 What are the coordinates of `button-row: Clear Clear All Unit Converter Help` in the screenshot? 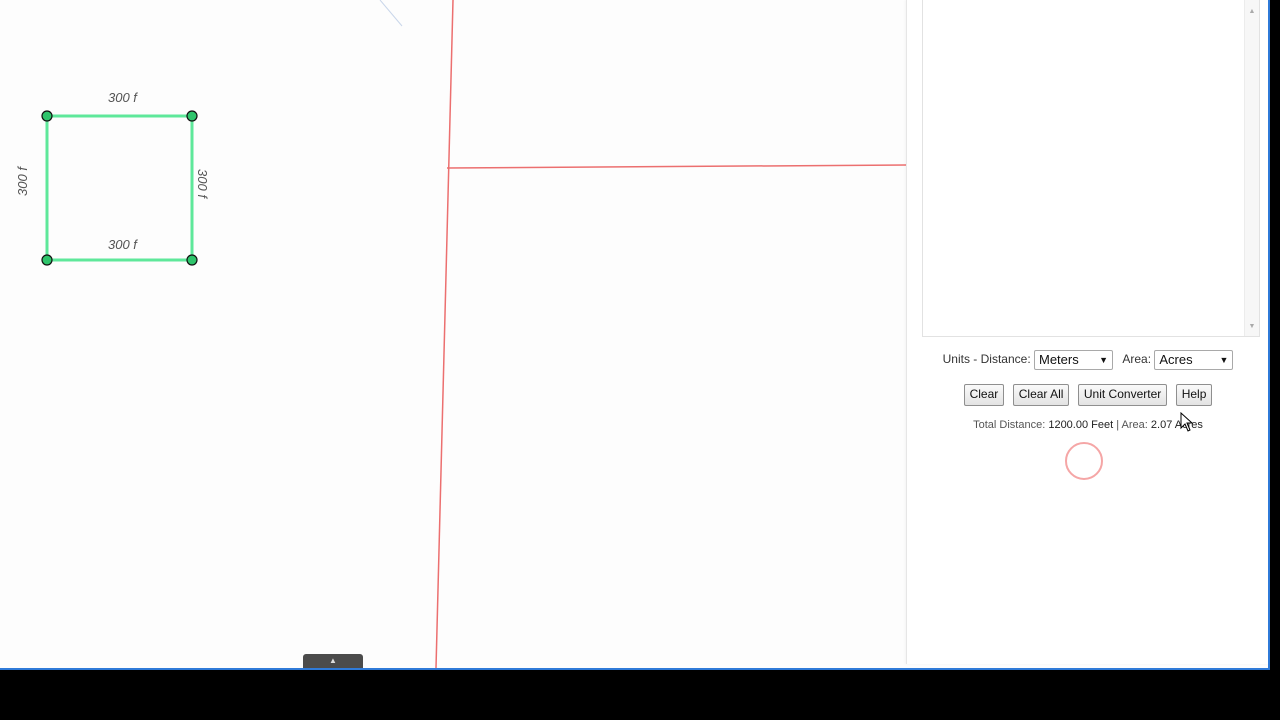 It's located at (1088, 395).